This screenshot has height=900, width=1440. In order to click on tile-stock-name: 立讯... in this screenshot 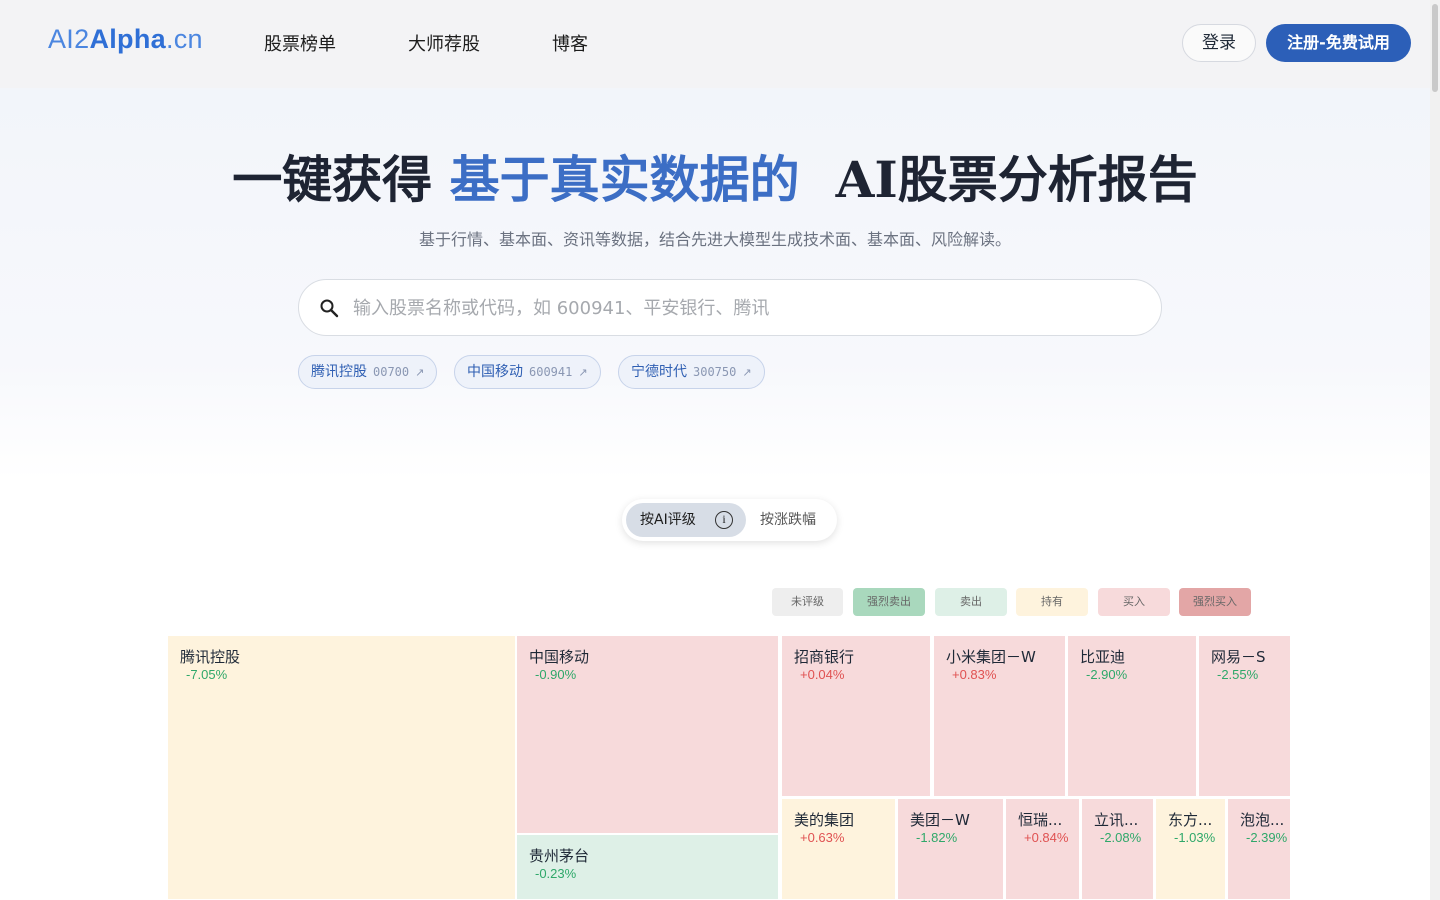, I will do `click(1116, 820)`.